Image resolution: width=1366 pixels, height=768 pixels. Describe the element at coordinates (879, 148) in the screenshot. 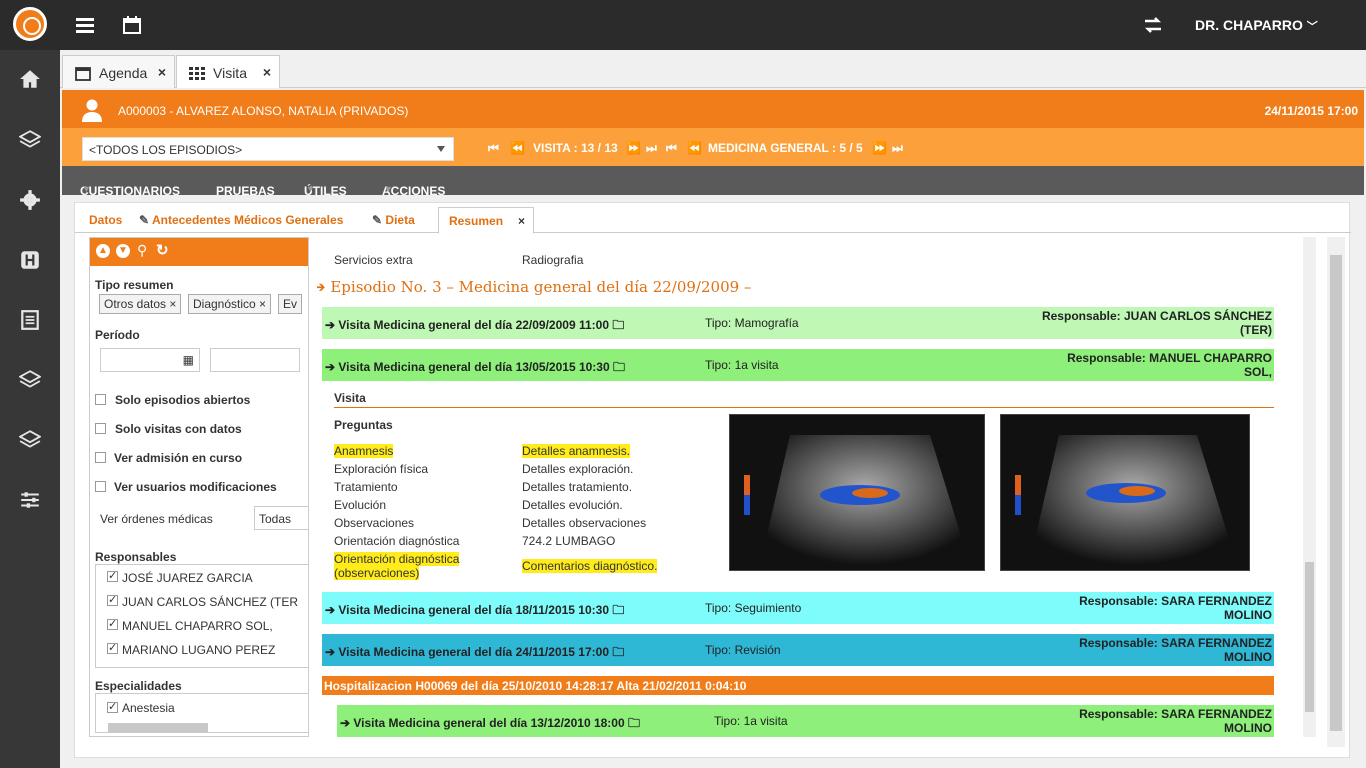

I see `next-specialty-icon: ⏩` at that location.